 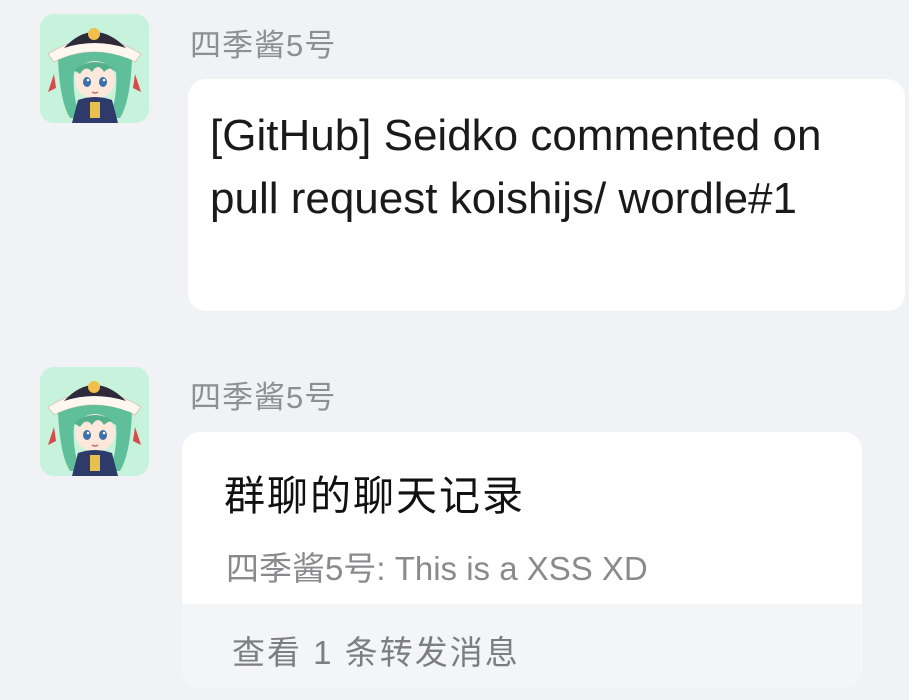 What do you see at coordinates (376, 650) in the screenshot?
I see `view-forwarded-link: 查看 1 条转发消息` at bounding box center [376, 650].